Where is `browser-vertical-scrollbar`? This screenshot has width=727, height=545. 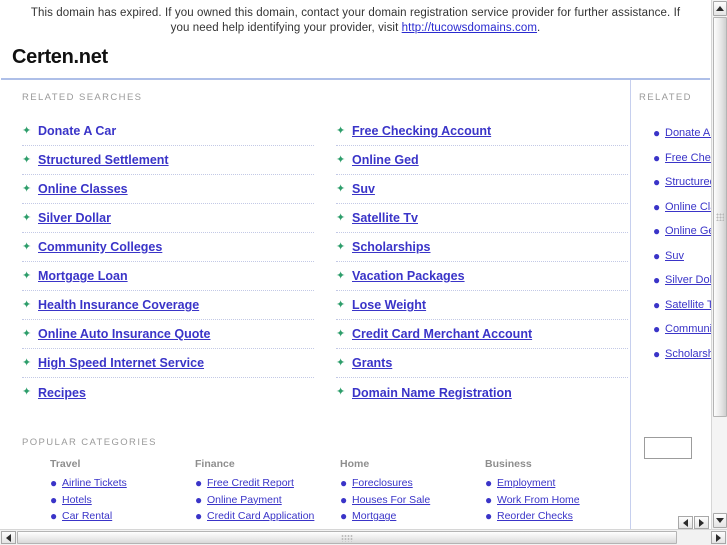 browser-vertical-scrollbar is located at coordinates (719, 264).